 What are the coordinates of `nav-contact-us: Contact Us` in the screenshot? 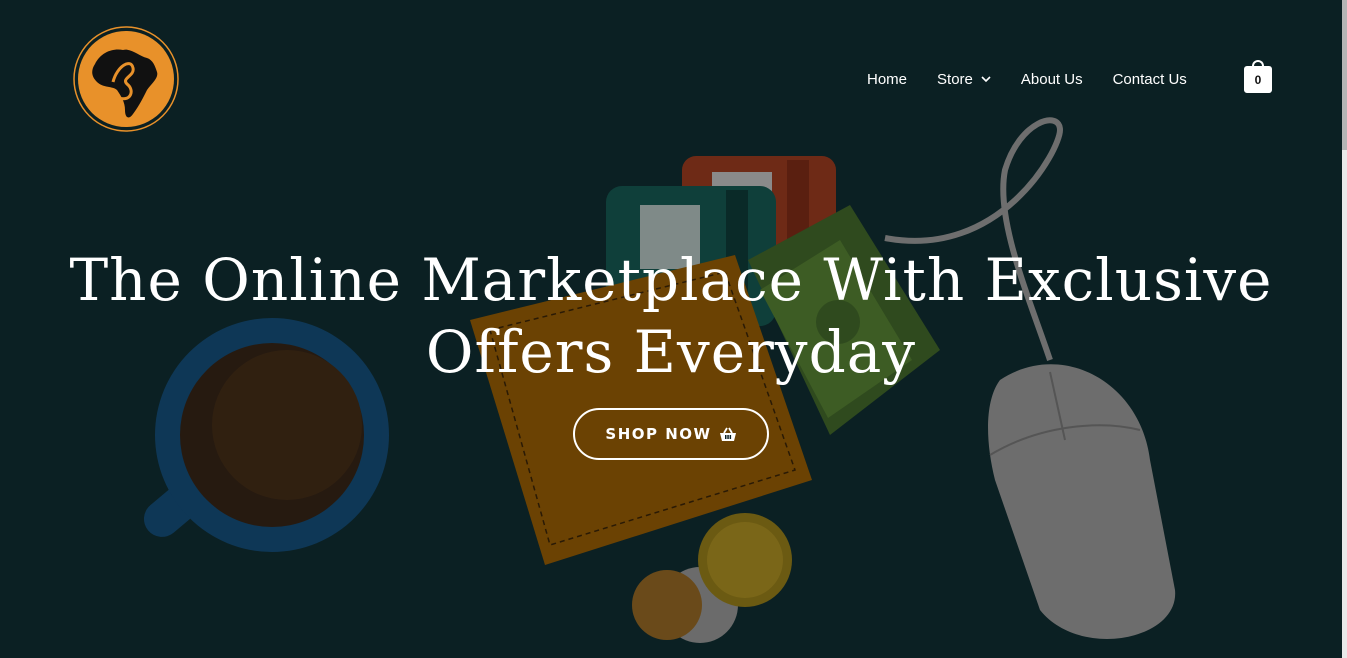 It's located at (1150, 79).